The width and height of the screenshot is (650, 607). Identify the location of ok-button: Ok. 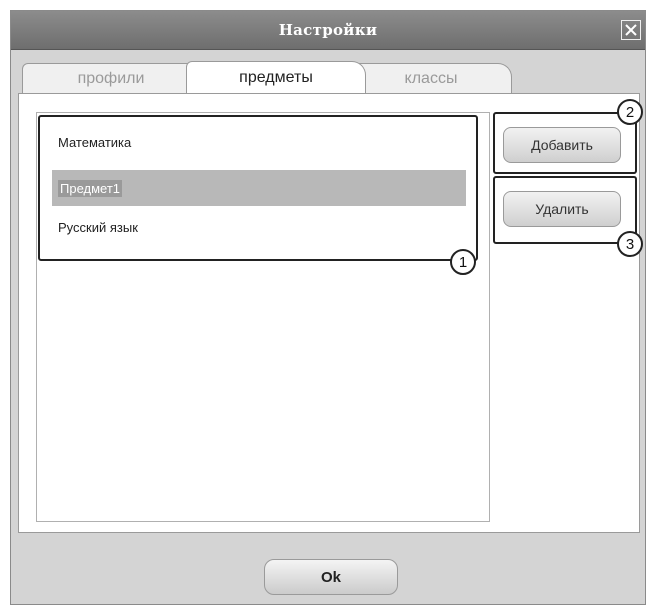
(331, 577).